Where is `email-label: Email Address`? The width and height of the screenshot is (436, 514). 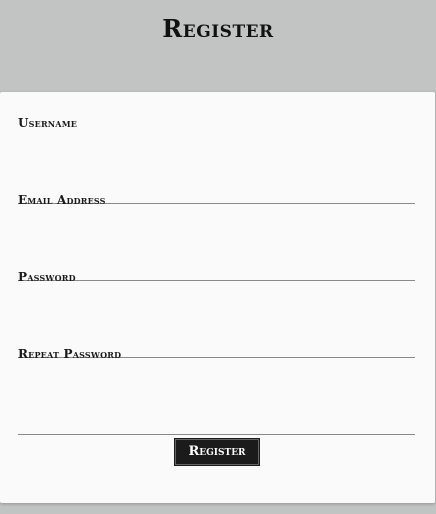
email-label: Email Address is located at coordinates (62, 200).